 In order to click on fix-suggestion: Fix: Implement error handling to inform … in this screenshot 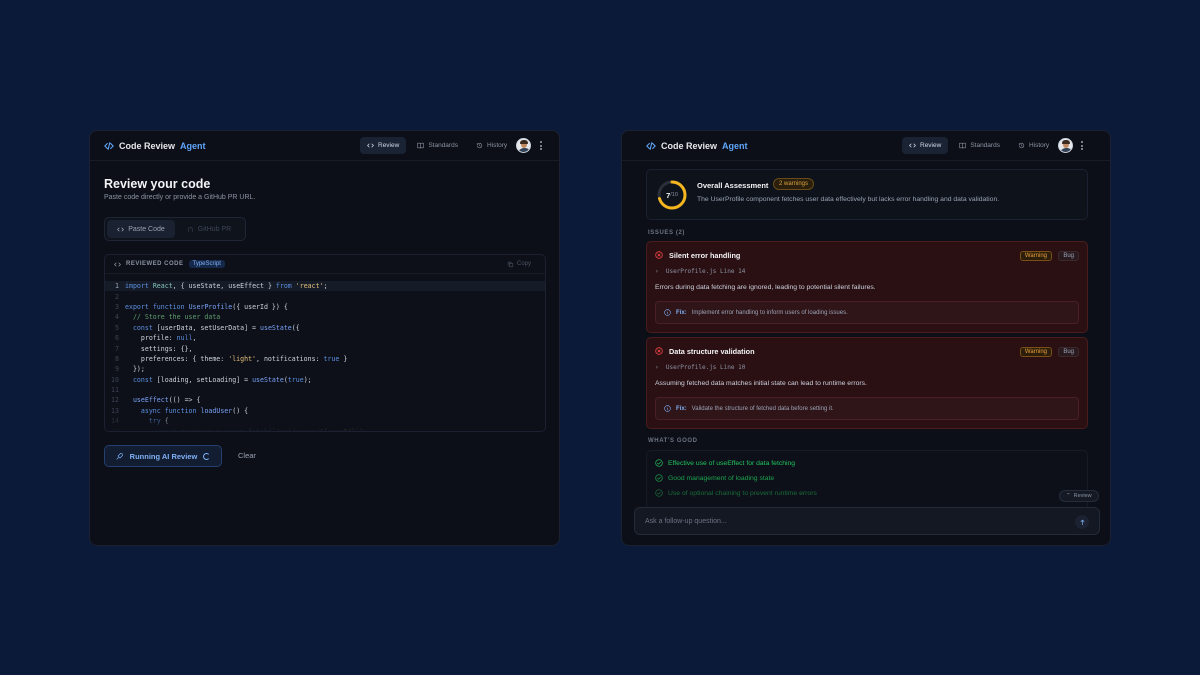, I will do `click(867, 312)`.